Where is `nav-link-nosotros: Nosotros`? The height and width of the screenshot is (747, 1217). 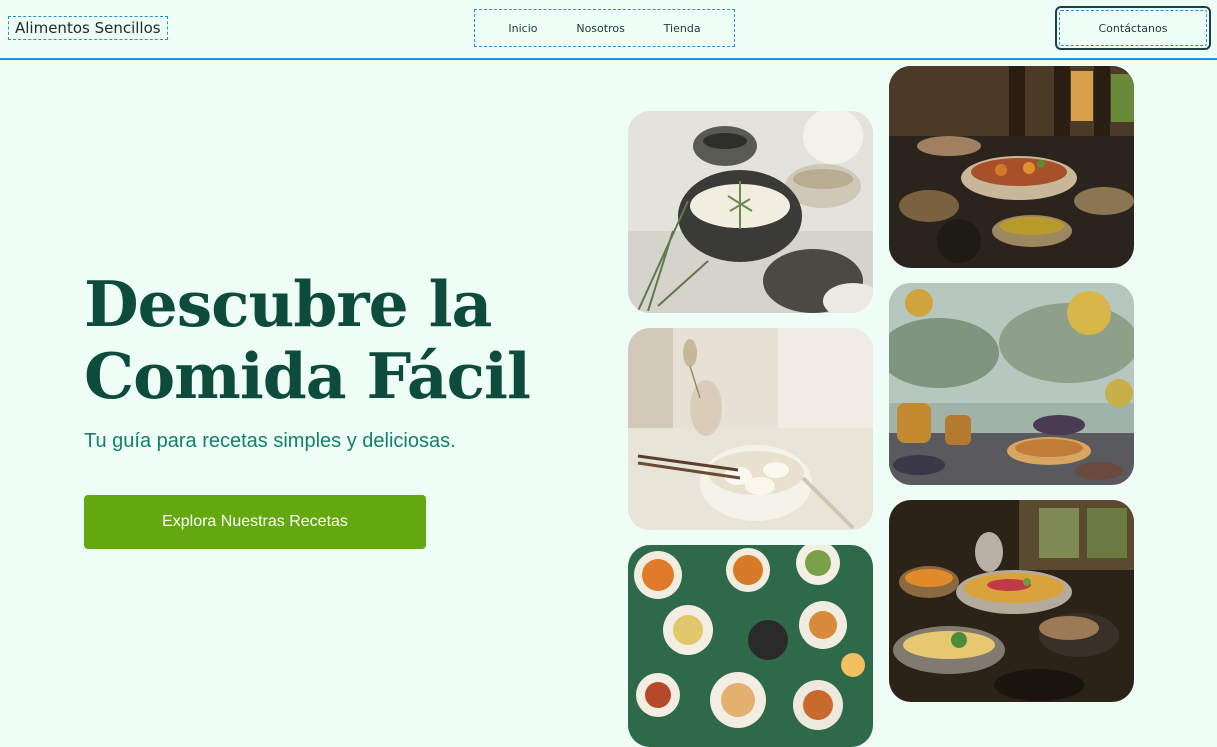 nav-link-nosotros: Nosotros is located at coordinates (600, 28).